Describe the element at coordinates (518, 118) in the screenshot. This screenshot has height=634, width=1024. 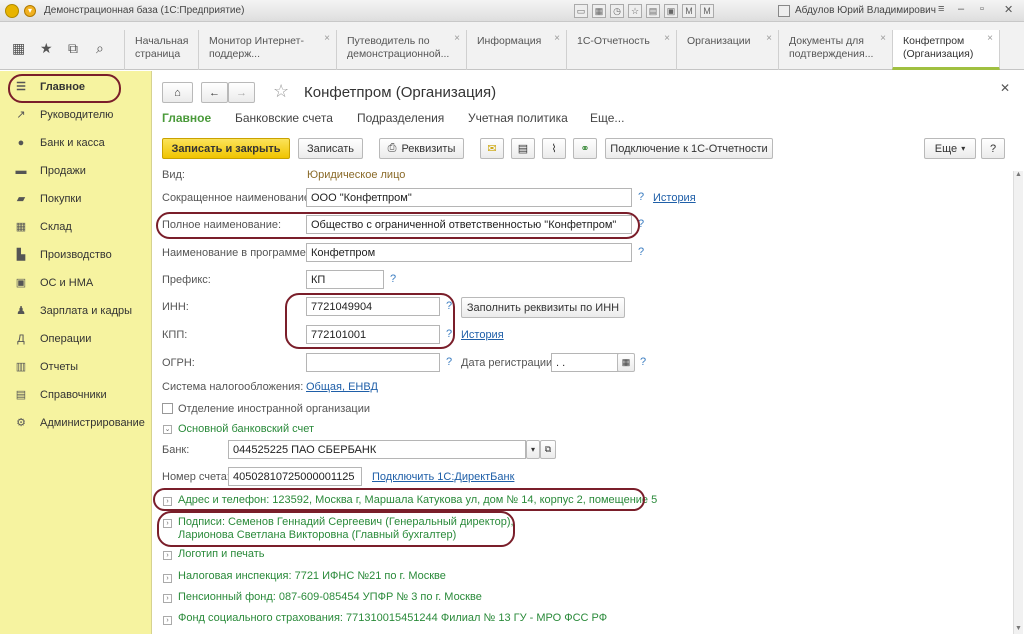
I see `subnav-accounting-policy: Учетная политика` at that location.